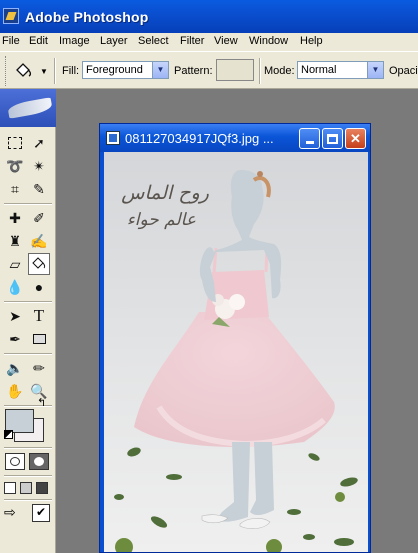 This screenshot has height=553, width=418. What do you see at coordinates (8, 434) in the screenshot?
I see `default-colors-icon` at bounding box center [8, 434].